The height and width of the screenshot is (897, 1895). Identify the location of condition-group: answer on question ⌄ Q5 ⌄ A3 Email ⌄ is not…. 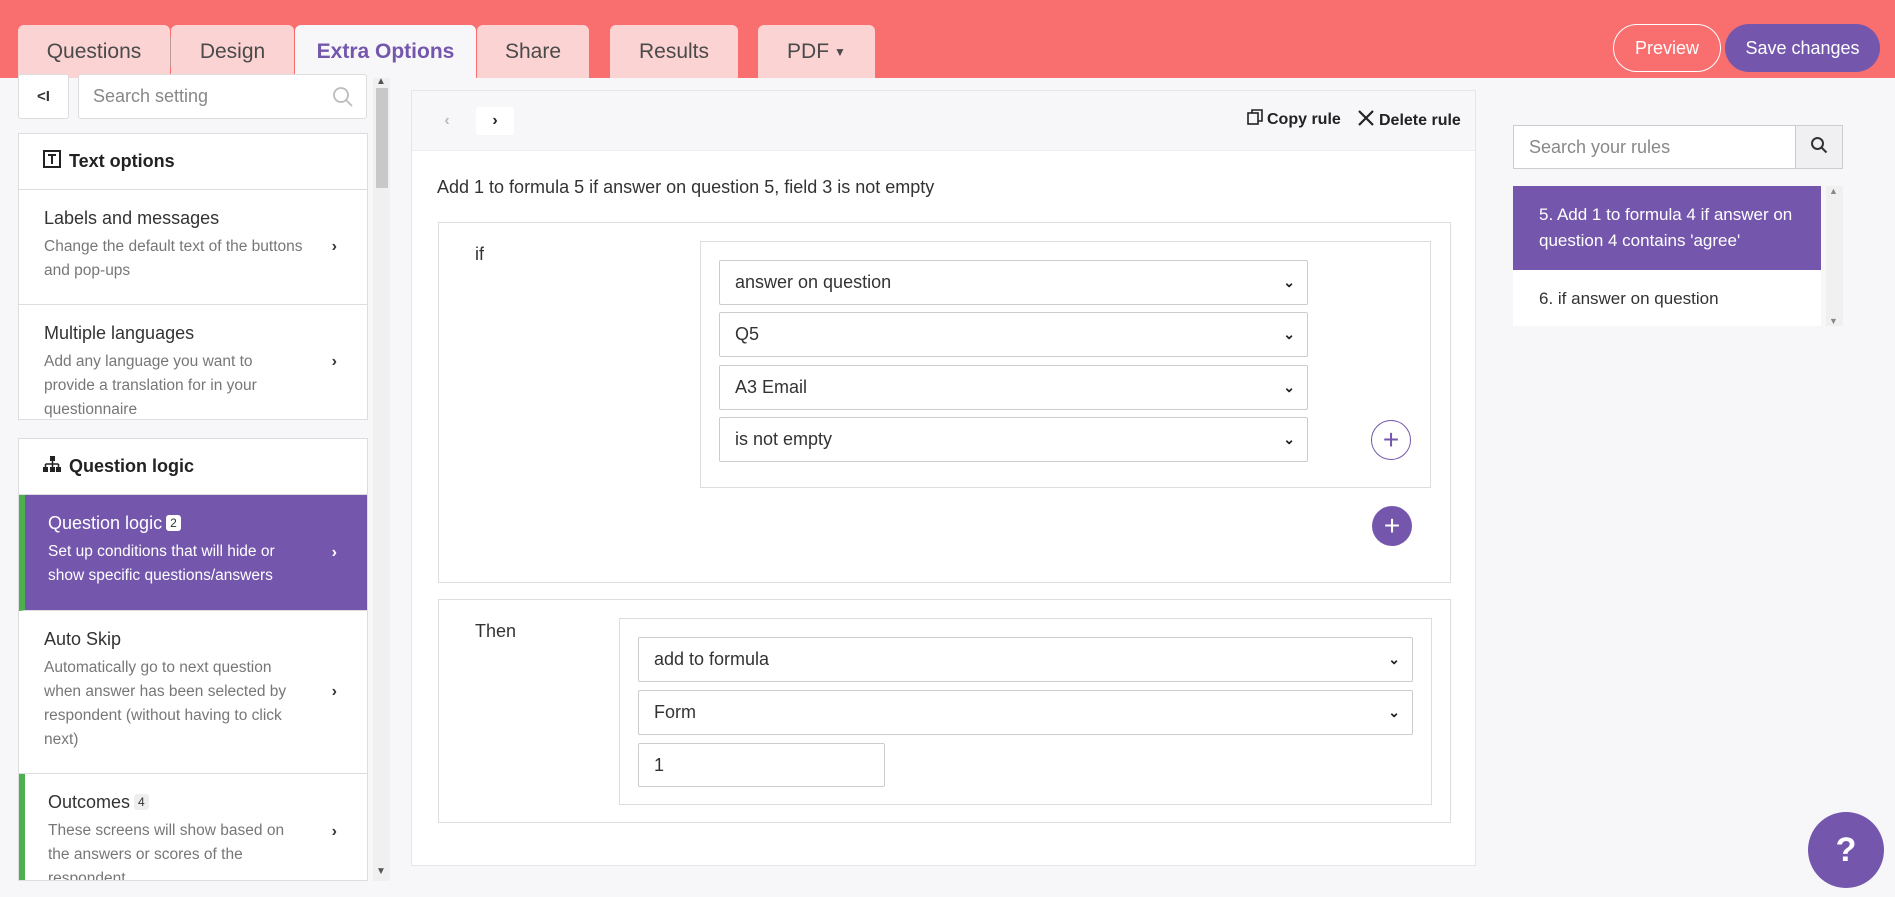
(1065, 364).